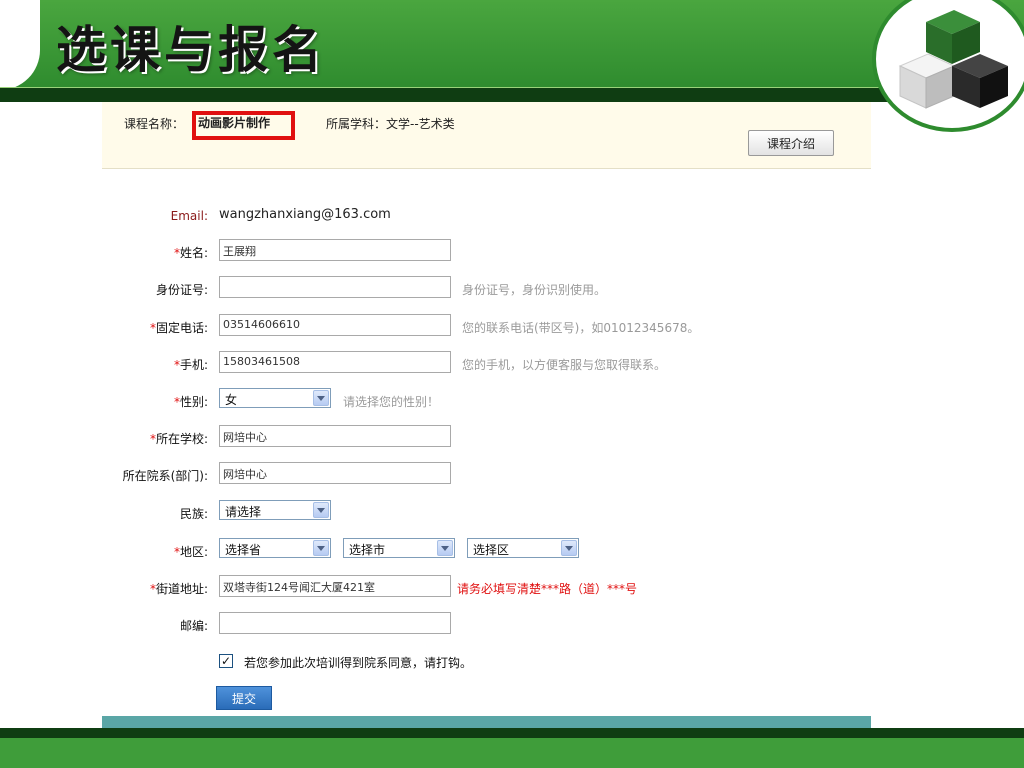 This screenshot has width=1024, height=768. What do you see at coordinates (335, 473) in the screenshot?
I see `department-field: 网培中心` at bounding box center [335, 473].